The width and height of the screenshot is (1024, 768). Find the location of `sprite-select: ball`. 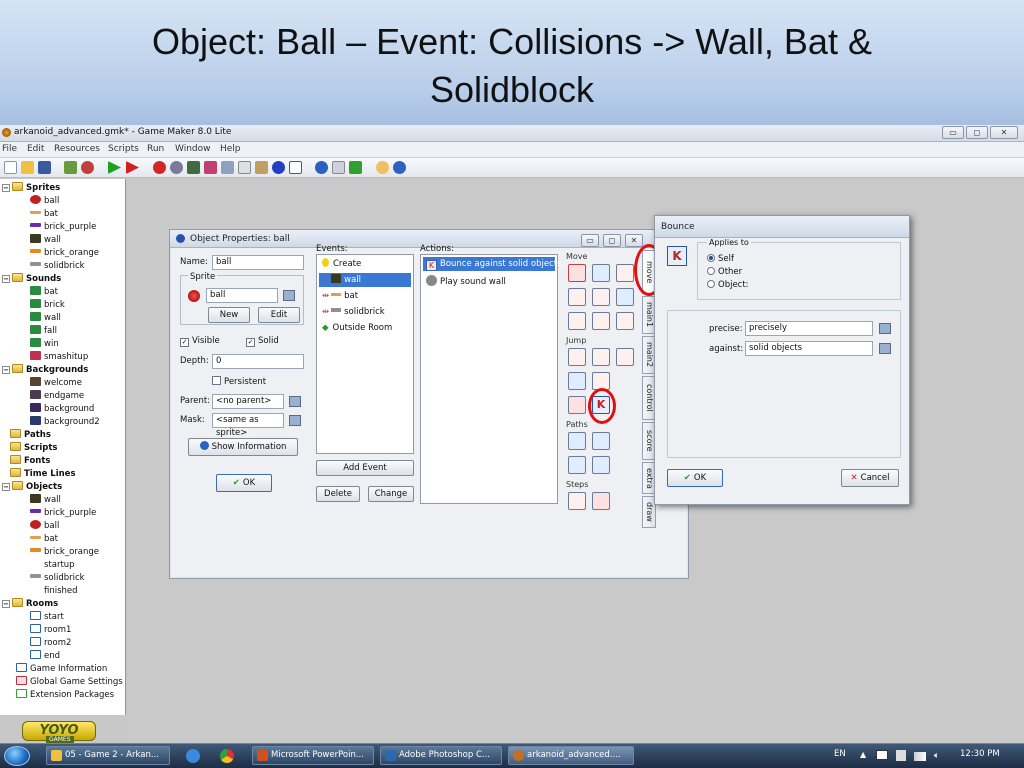

sprite-select: ball is located at coordinates (242, 295).